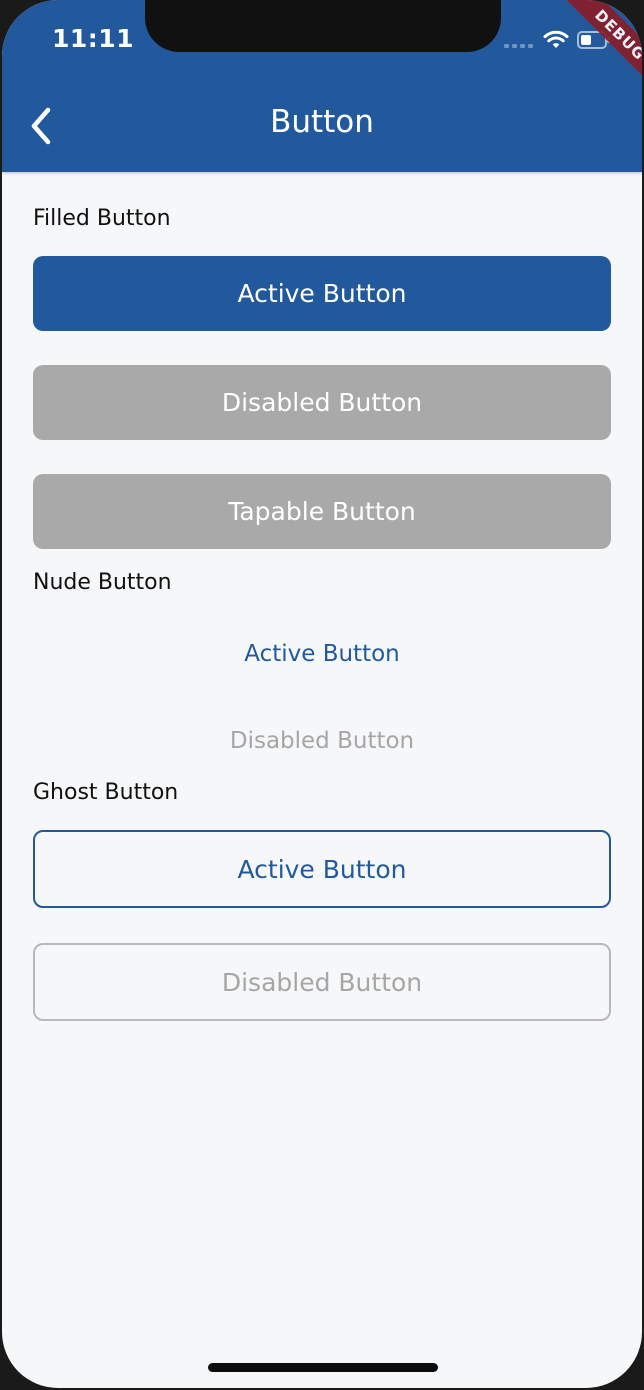 The image size is (644, 1390). What do you see at coordinates (102, 582) in the screenshot?
I see `section-label-nude: Nude Button` at bounding box center [102, 582].